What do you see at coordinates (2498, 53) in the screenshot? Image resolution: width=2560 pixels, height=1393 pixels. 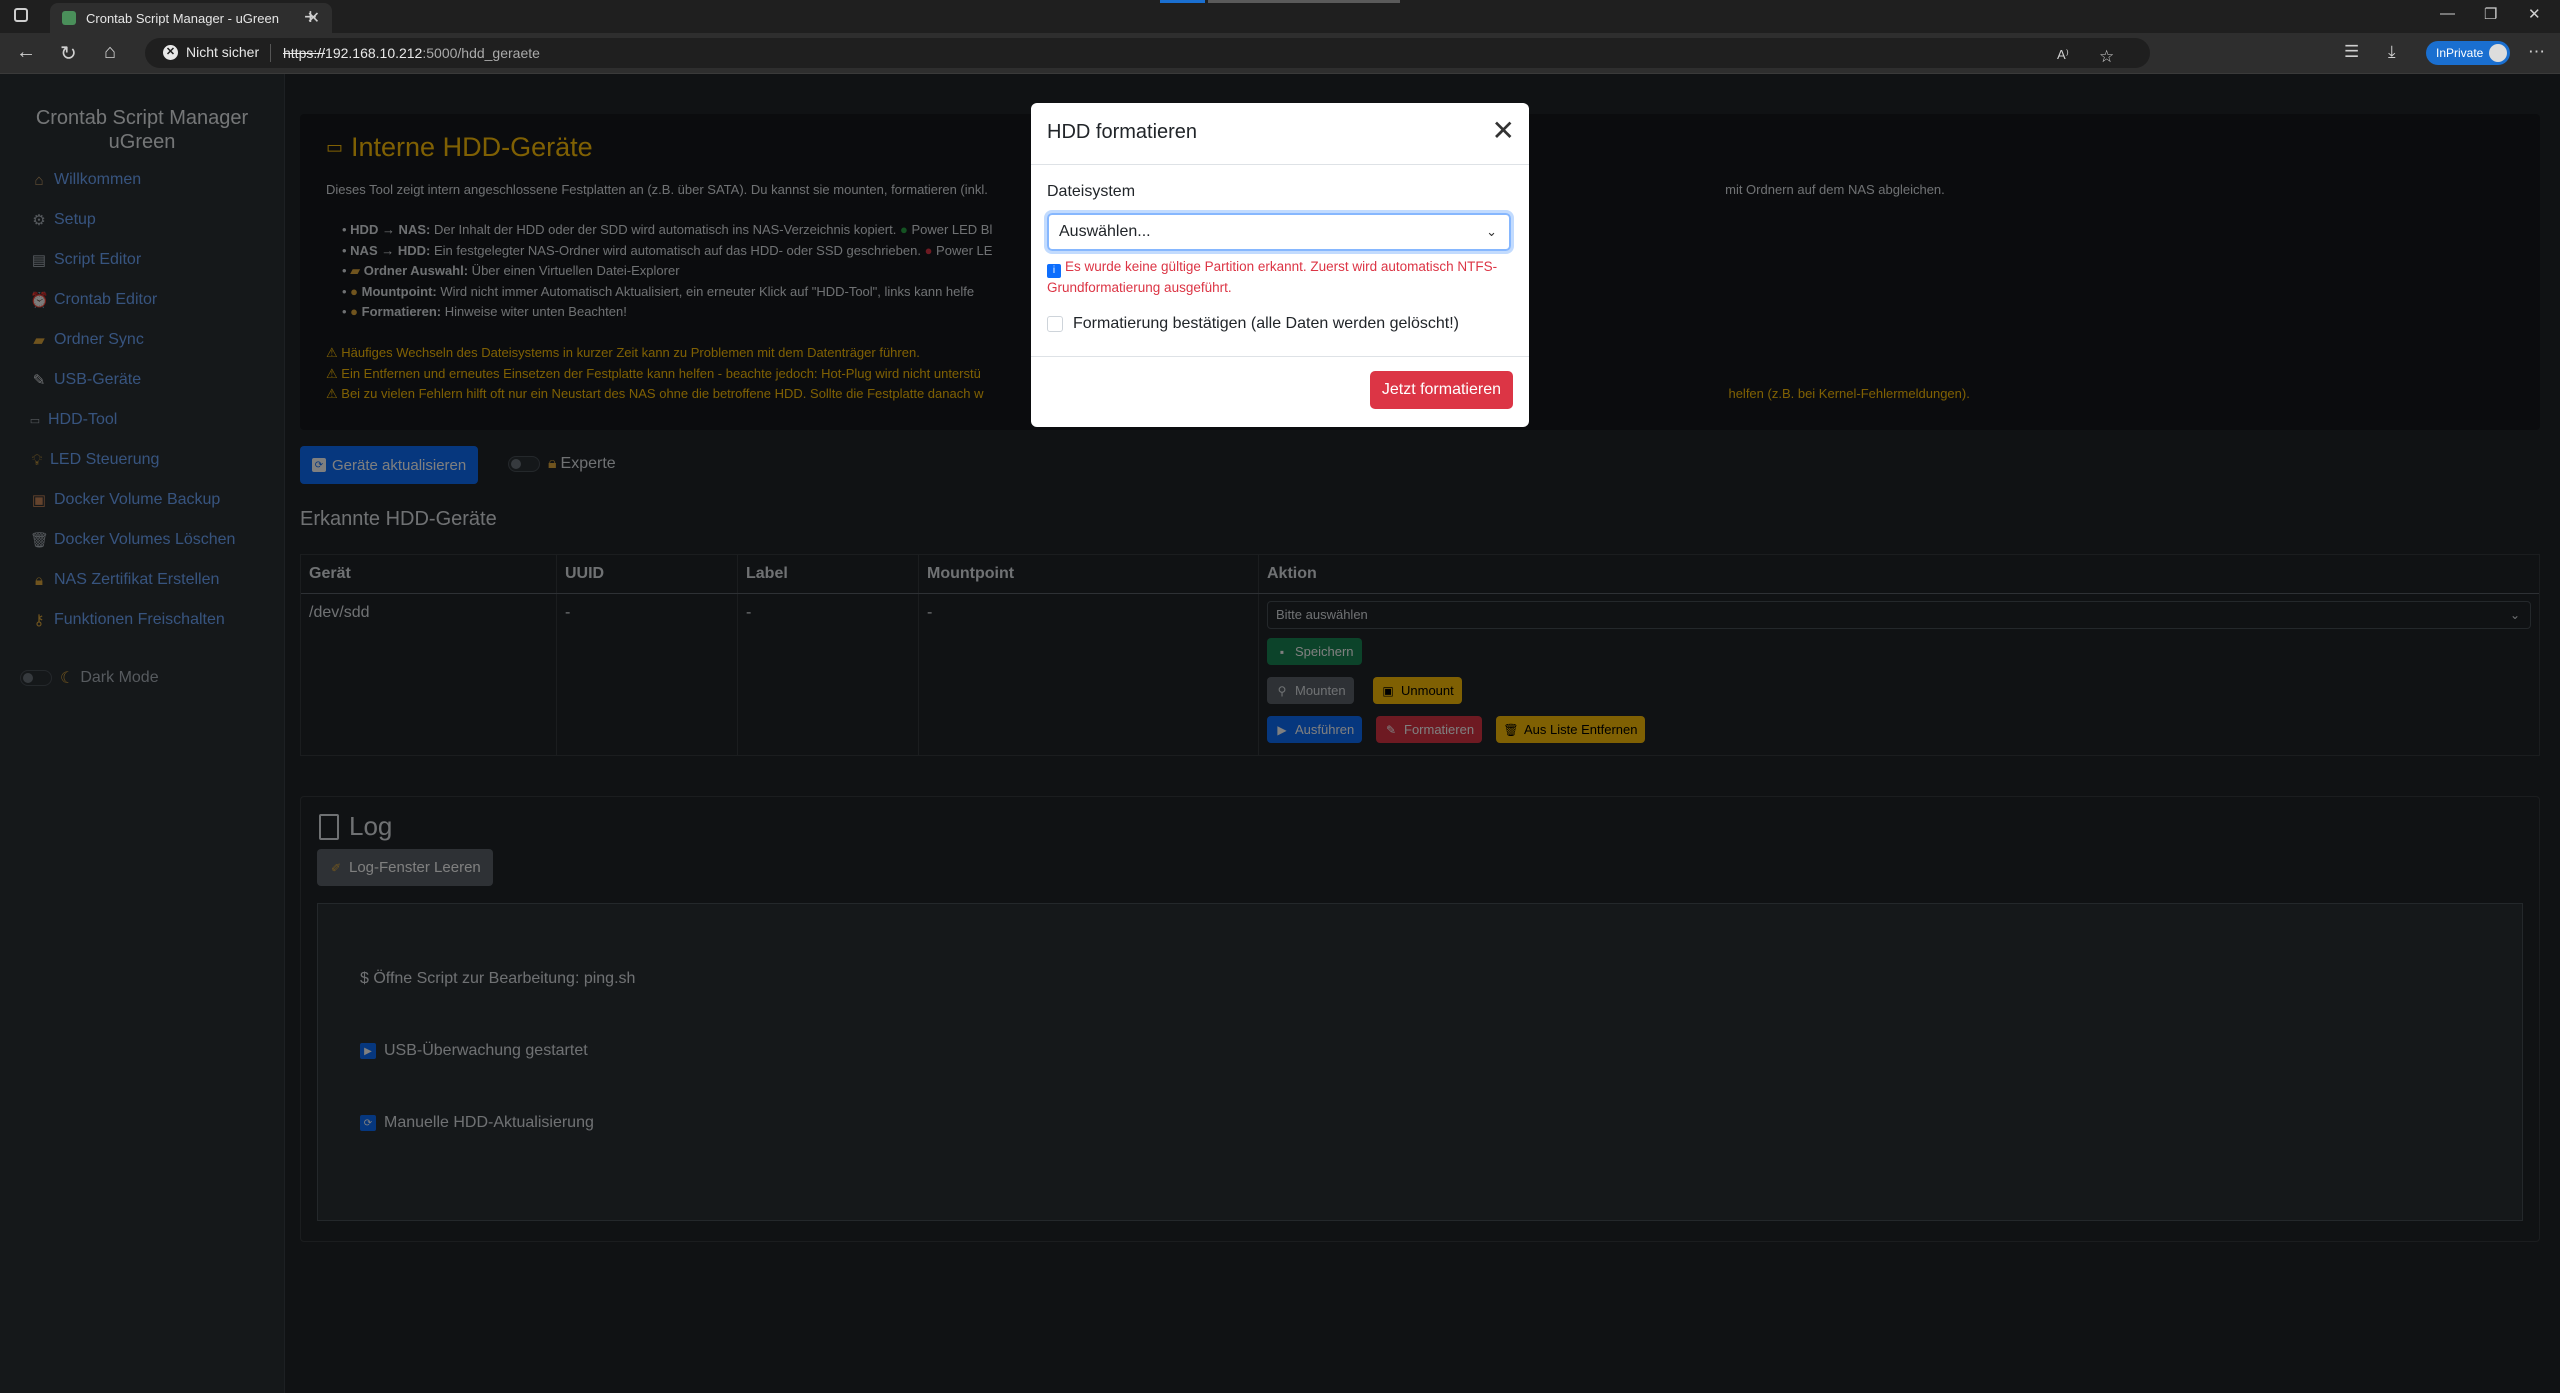 I see `avatar` at bounding box center [2498, 53].